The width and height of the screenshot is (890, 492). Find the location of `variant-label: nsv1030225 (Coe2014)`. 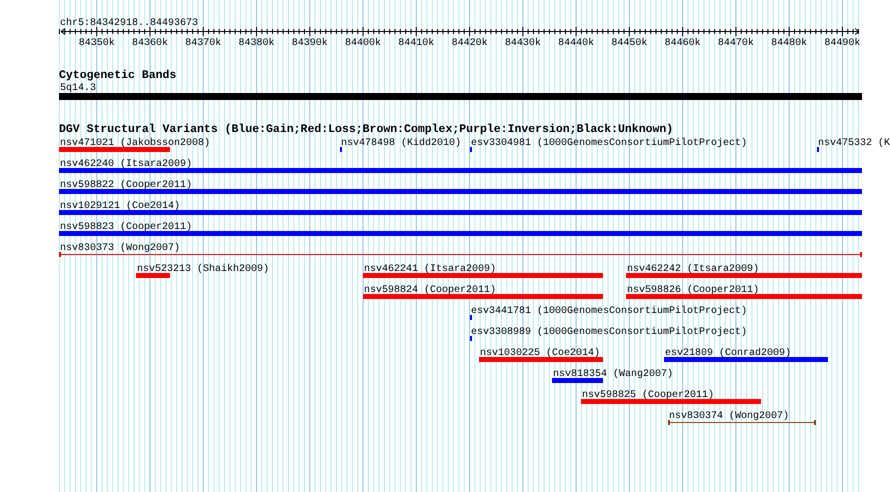

variant-label: nsv1030225 (Coe2014) is located at coordinates (540, 353).